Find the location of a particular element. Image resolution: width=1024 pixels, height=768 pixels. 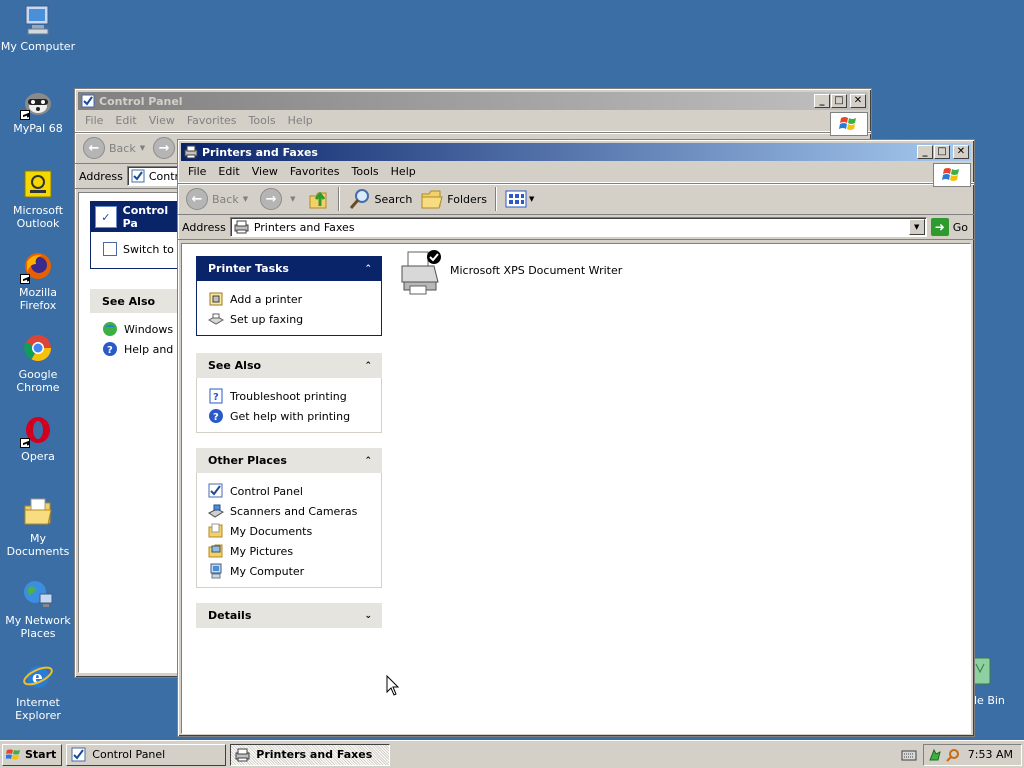

mouse-cursor-icon is located at coordinates (393, 685).